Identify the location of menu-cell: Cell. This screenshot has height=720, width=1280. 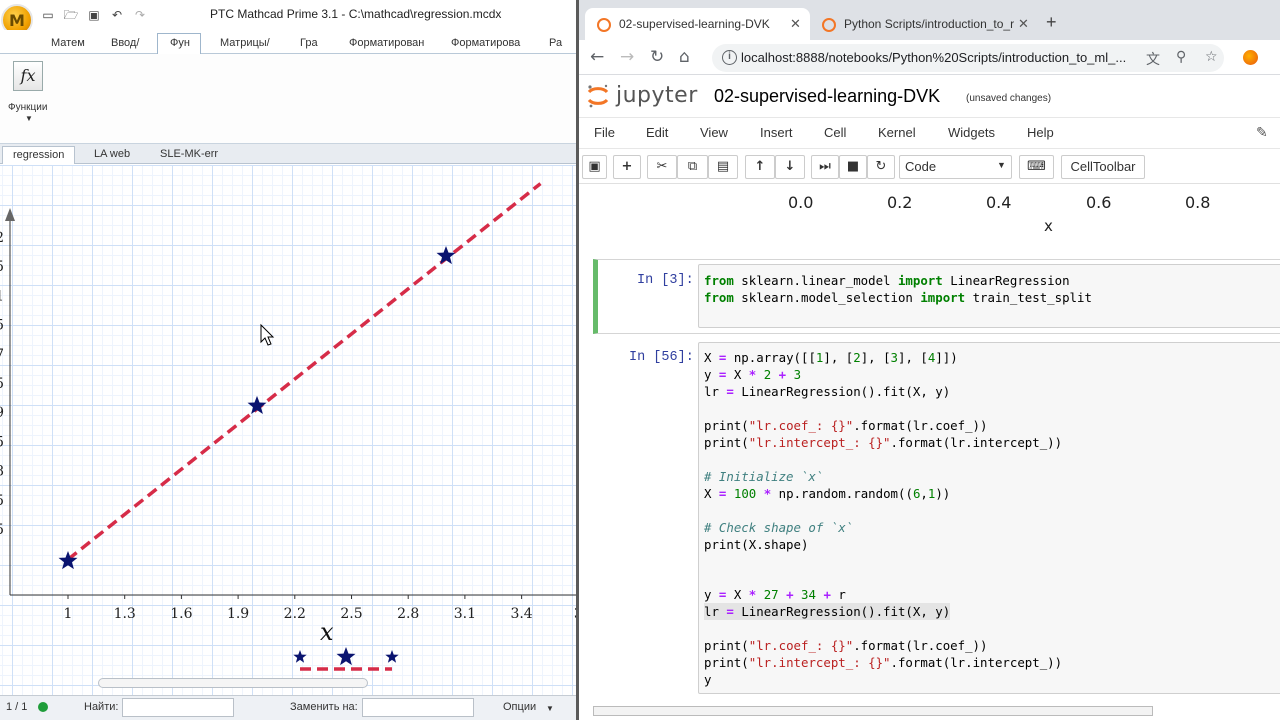
(835, 132).